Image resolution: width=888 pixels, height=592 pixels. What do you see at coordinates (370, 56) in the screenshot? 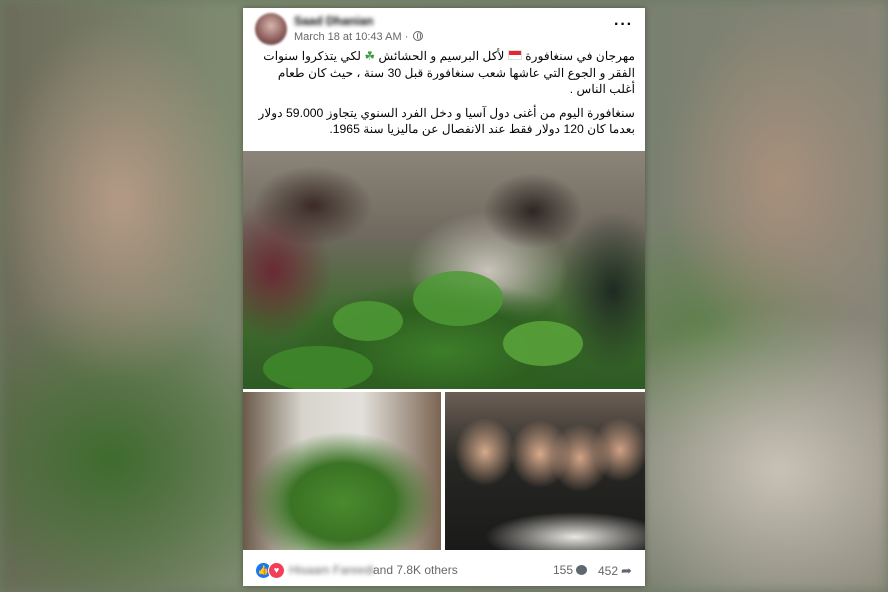
I see `shamrock-icon: ☘` at bounding box center [370, 56].